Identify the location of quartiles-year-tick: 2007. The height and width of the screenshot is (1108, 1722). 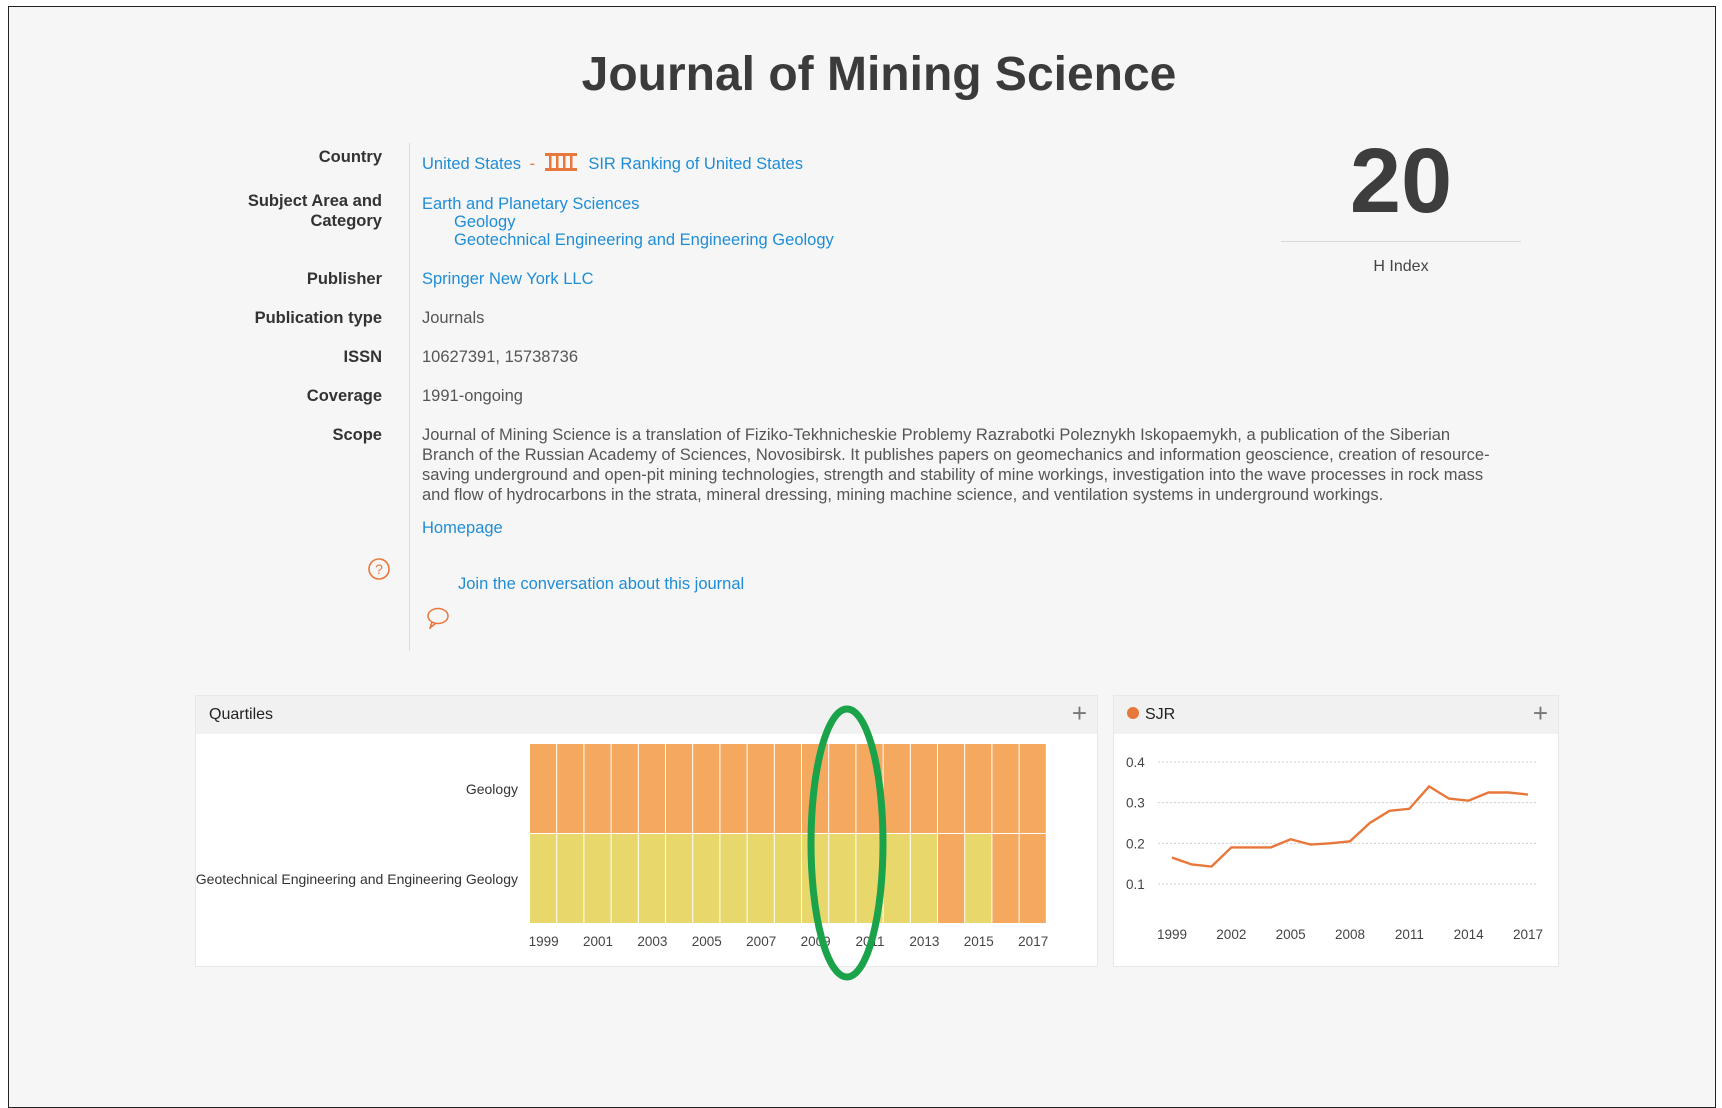
(761, 941).